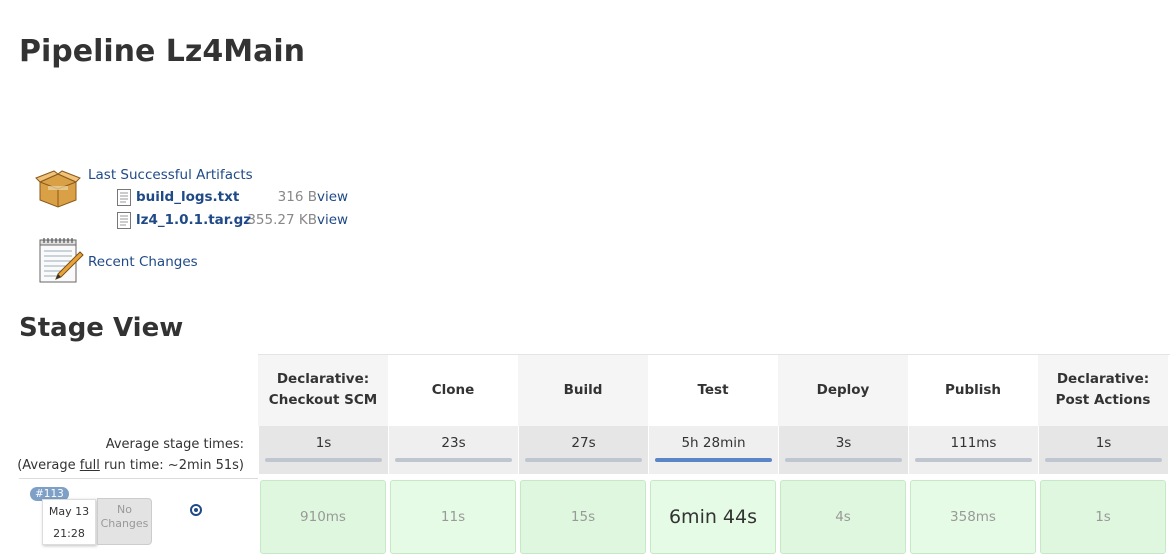 The width and height of the screenshot is (1170, 554). Describe the element at coordinates (583, 516) in the screenshot. I see `stage-run-cell: 15s` at that location.